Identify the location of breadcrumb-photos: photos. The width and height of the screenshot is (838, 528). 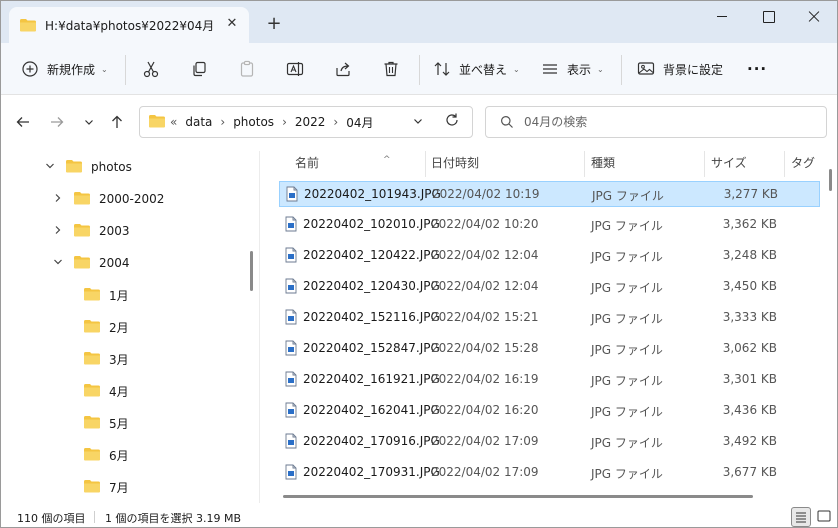
(253, 122).